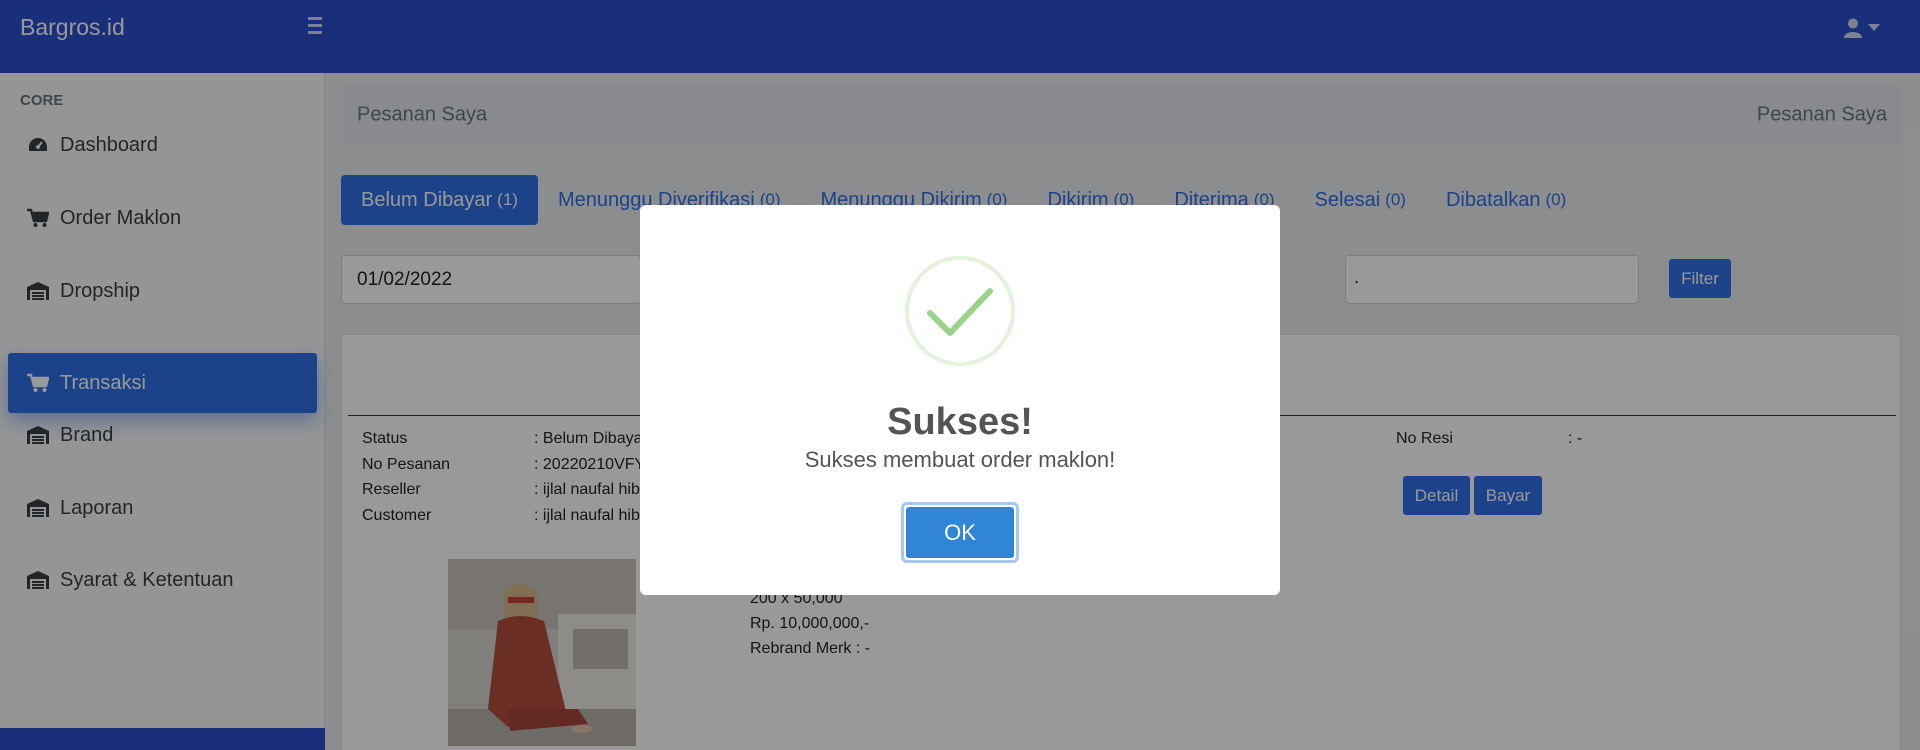 Image resolution: width=1920 pixels, height=750 pixels. What do you see at coordinates (960, 422) in the screenshot?
I see `dialog-title: Sukses!` at bounding box center [960, 422].